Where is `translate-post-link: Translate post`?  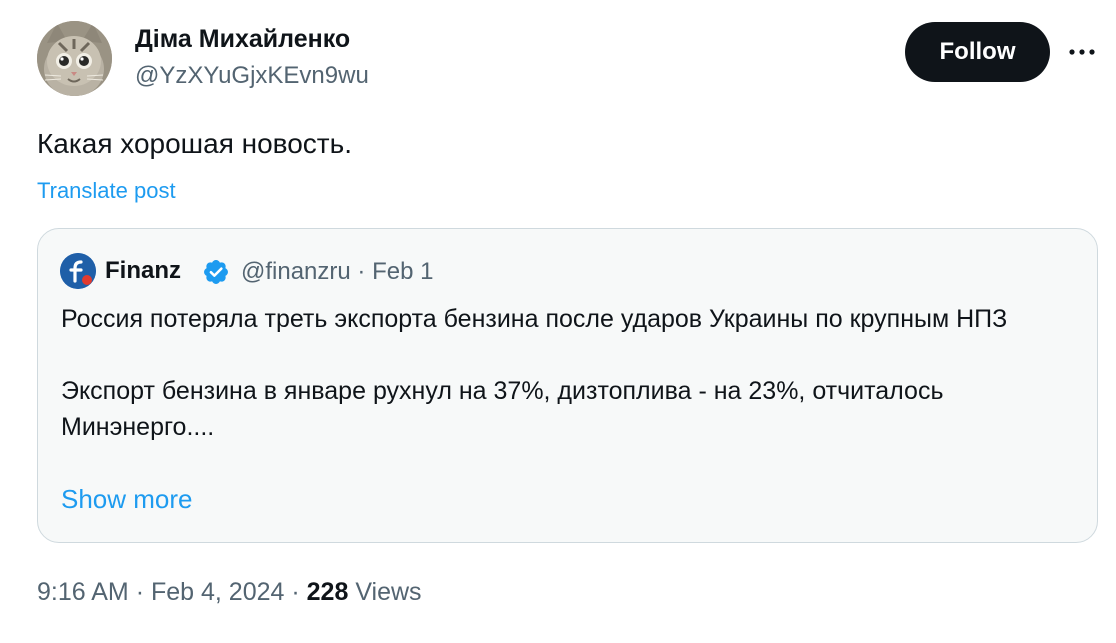
translate-post-link: Translate post is located at coordinates (106, 191).